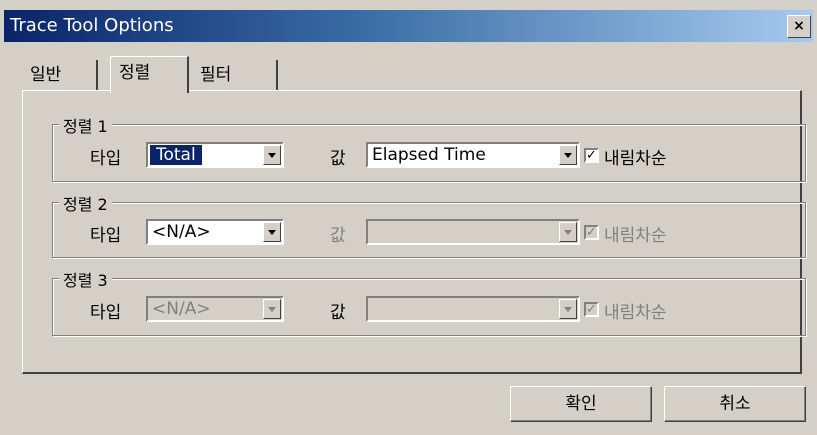  I want to click on window-title: Trace Tool Options, so click(92, 25).